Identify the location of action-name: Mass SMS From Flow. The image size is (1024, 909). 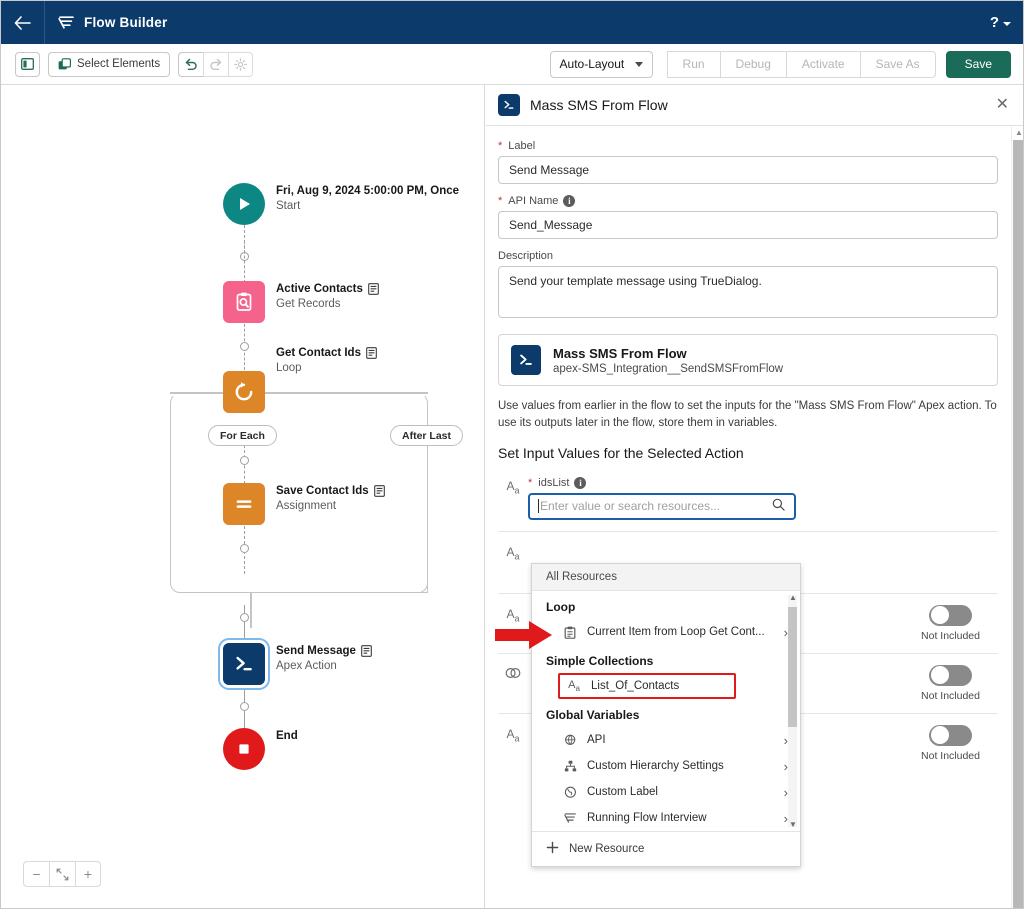
(620, 353).